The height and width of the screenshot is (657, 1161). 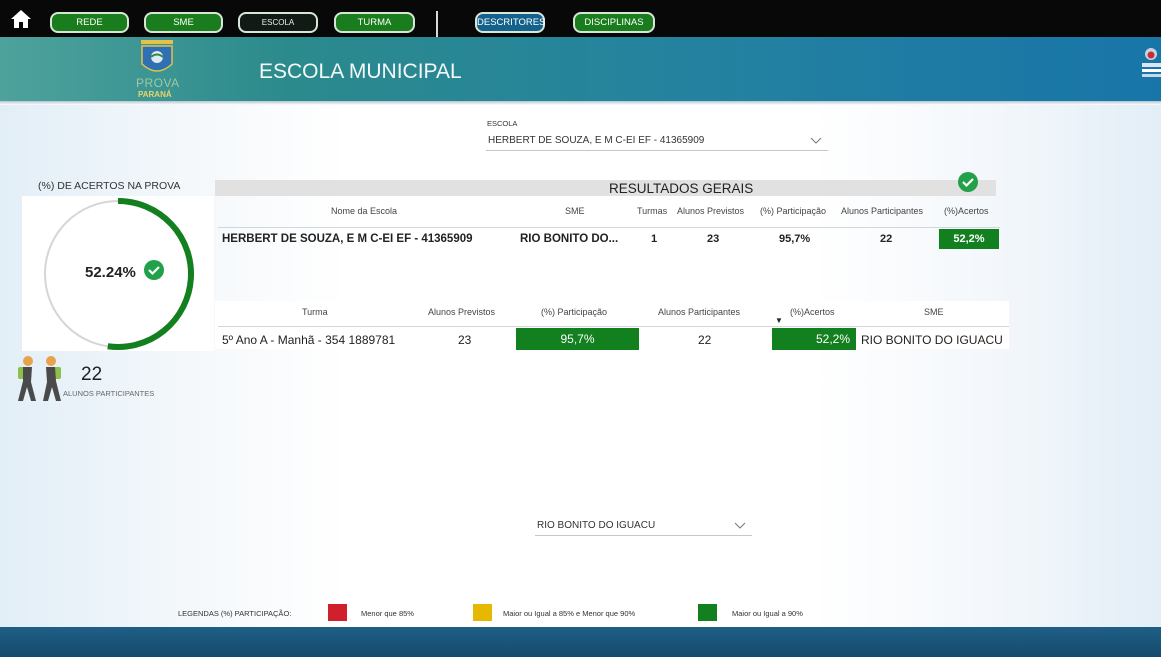 What do you see at coordinates (932, 340) in the screenshot?
I see `sme-cell: RIO BONITO DO IGUACU` at bounding box center [932, 340].